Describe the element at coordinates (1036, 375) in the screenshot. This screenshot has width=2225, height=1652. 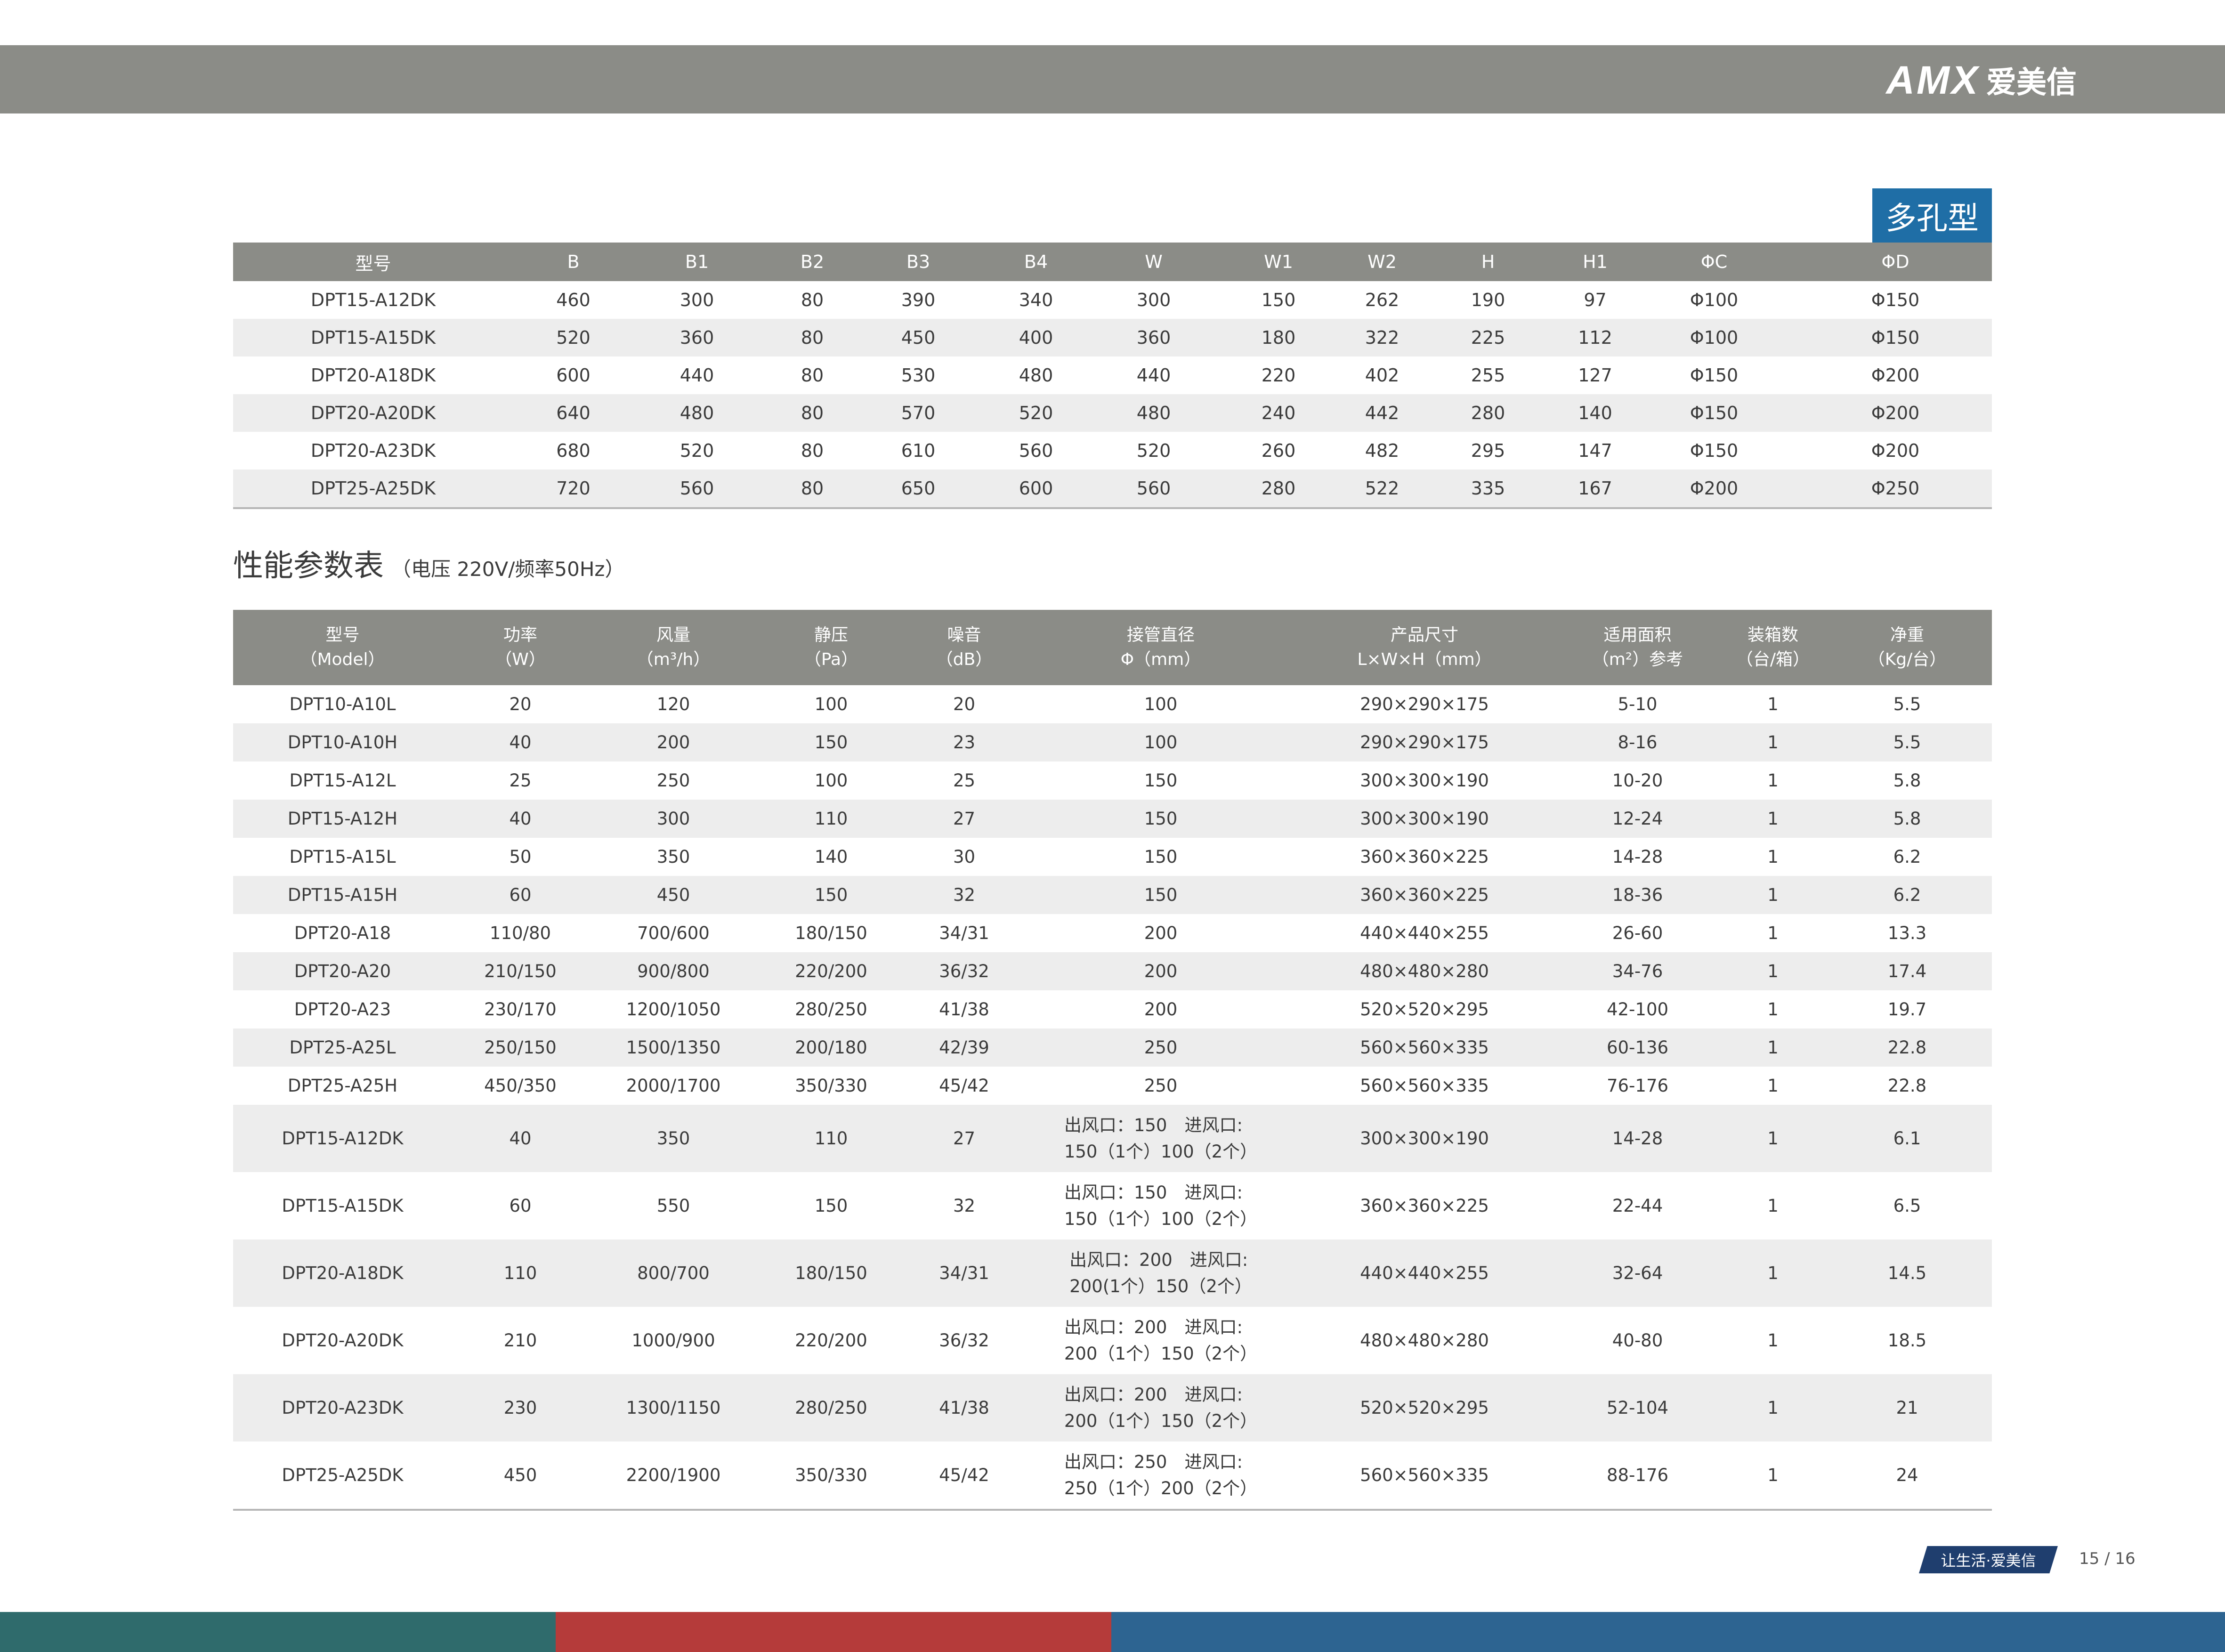
I see `dimension-cell: 480` at that location.